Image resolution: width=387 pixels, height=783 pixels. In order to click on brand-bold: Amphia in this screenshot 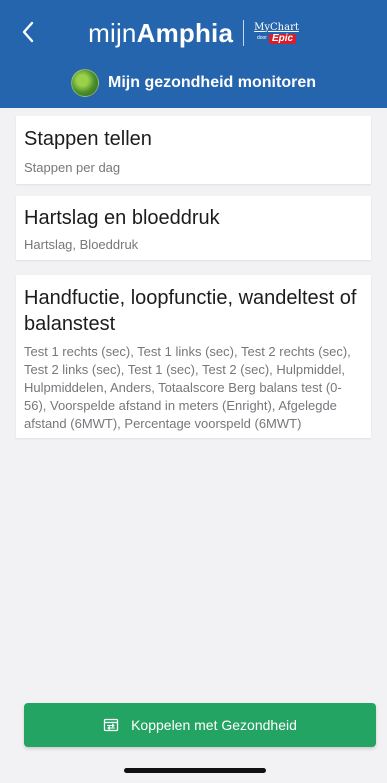, I will do `click(185, 32)`.